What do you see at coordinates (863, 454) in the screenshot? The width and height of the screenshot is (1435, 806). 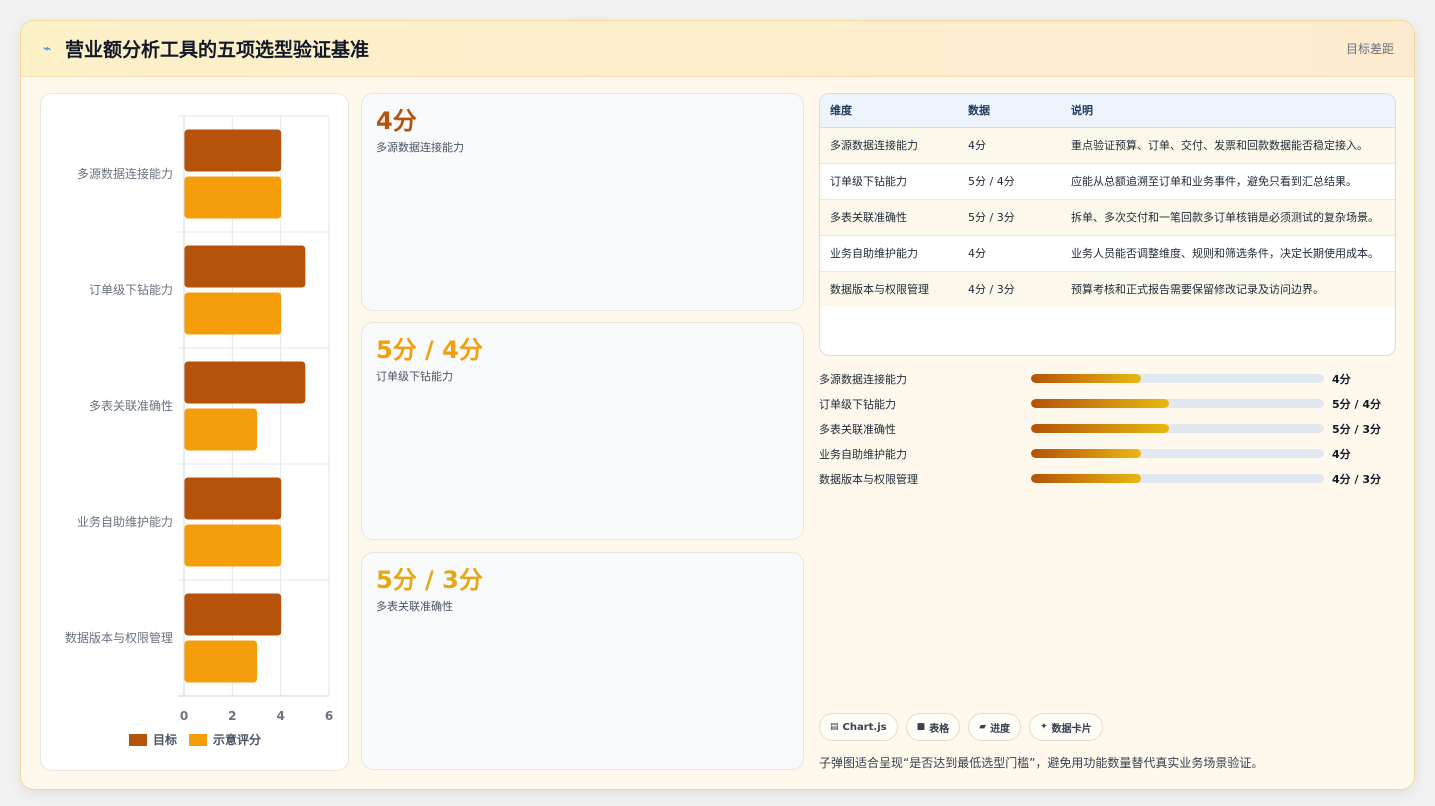 I see `progress-label: 业务自助维护能力` at bounding box center [863, 454].